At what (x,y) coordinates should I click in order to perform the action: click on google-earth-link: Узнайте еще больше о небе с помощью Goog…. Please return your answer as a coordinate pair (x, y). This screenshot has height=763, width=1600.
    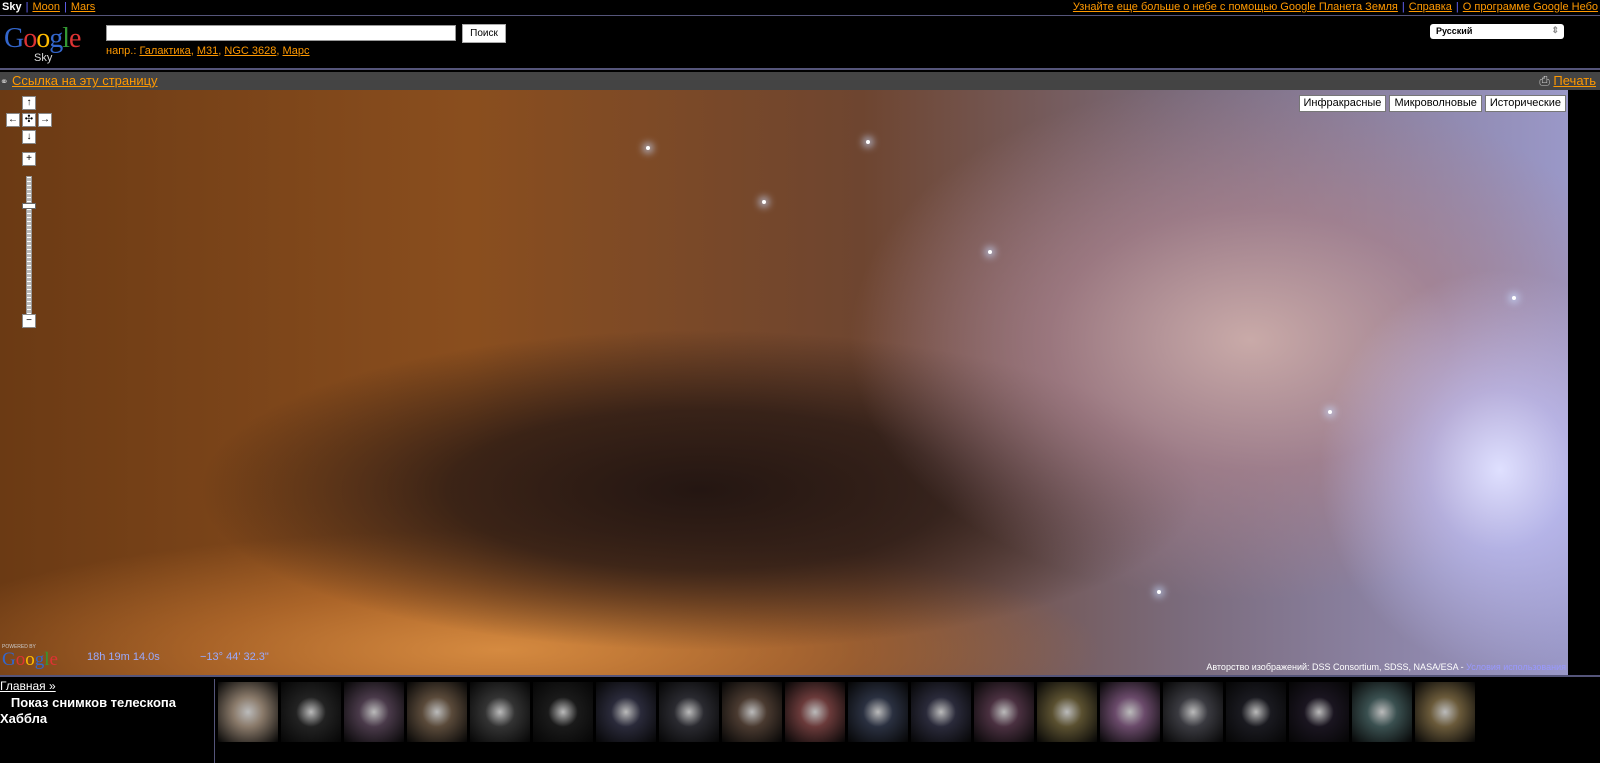
    Looking at the image, I should click on (1235, 7).